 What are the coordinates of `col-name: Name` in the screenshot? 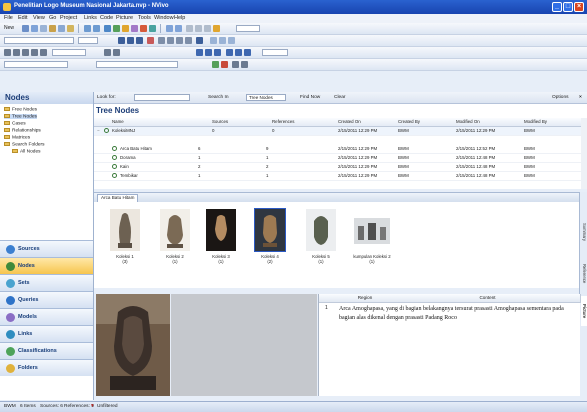 It's located at (118, 121).